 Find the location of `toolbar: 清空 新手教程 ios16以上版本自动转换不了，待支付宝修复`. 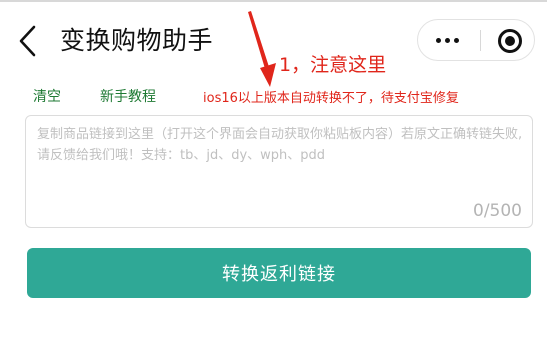

toolbar: 清空 新手教程 ios16以上版本自动转换不了，待支付宝修复 is located at coordinates (273, 96).